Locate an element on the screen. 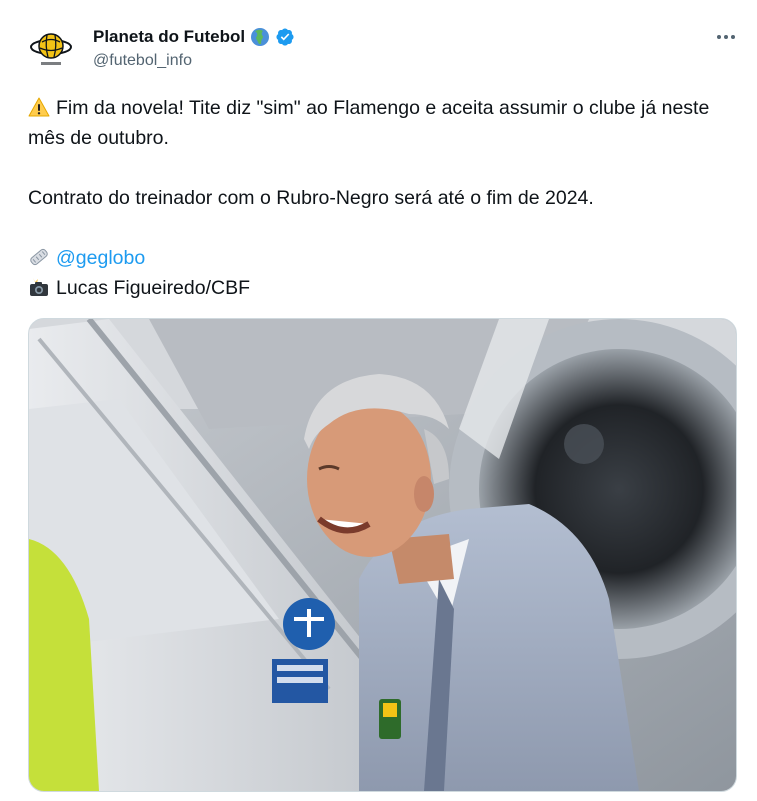  source-mention-link: @geglobo is located at coordinates (100, 258).